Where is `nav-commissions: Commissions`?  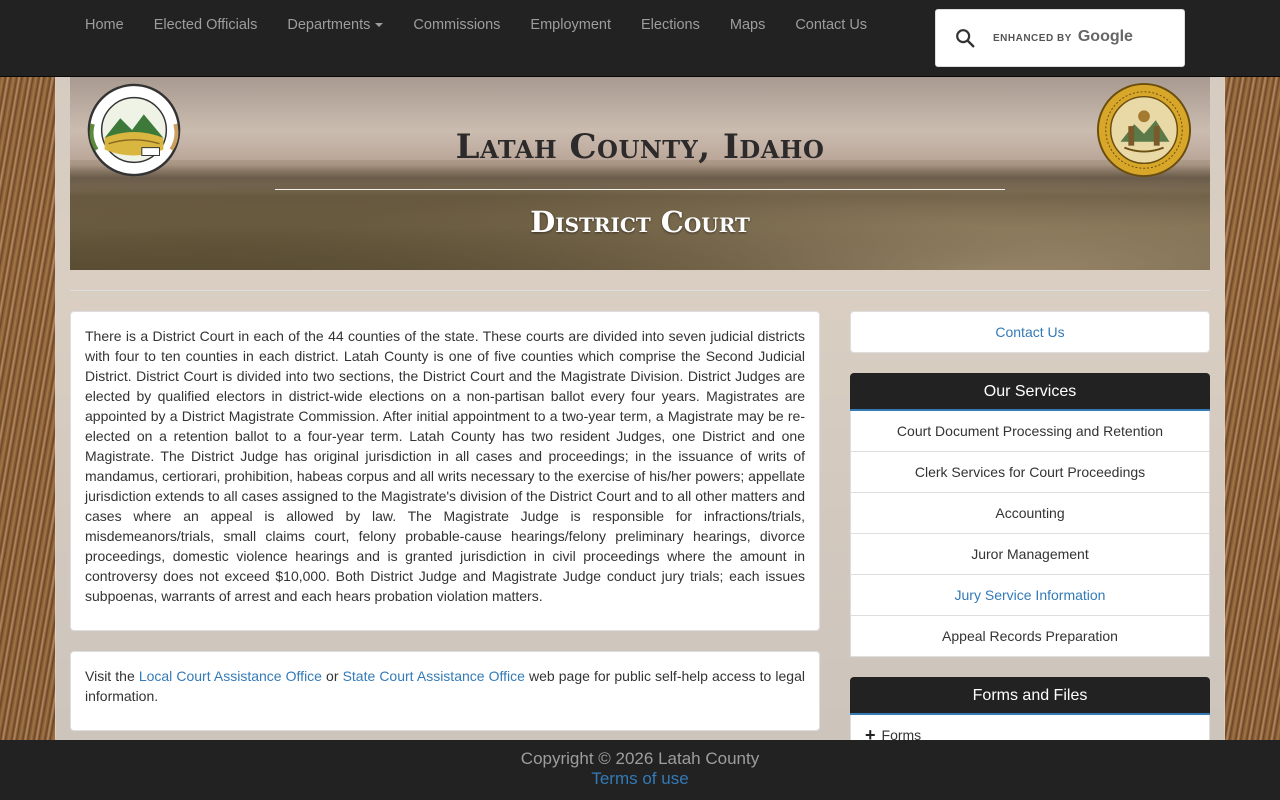 nav-commissions: Commissions is located at coordinates (456, 25).